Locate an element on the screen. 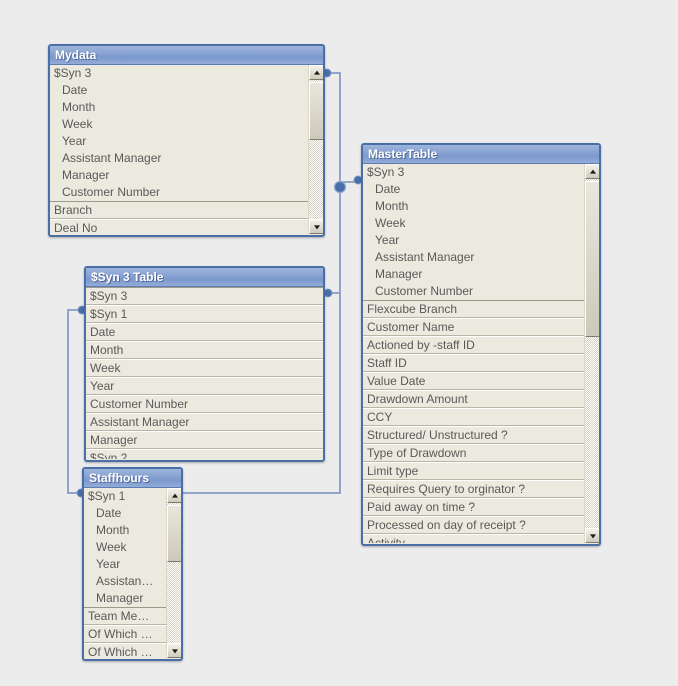 The height and width of the screenshot is (686, 678). table-title-mydata: Mydata is located at coordinates (186, 55).